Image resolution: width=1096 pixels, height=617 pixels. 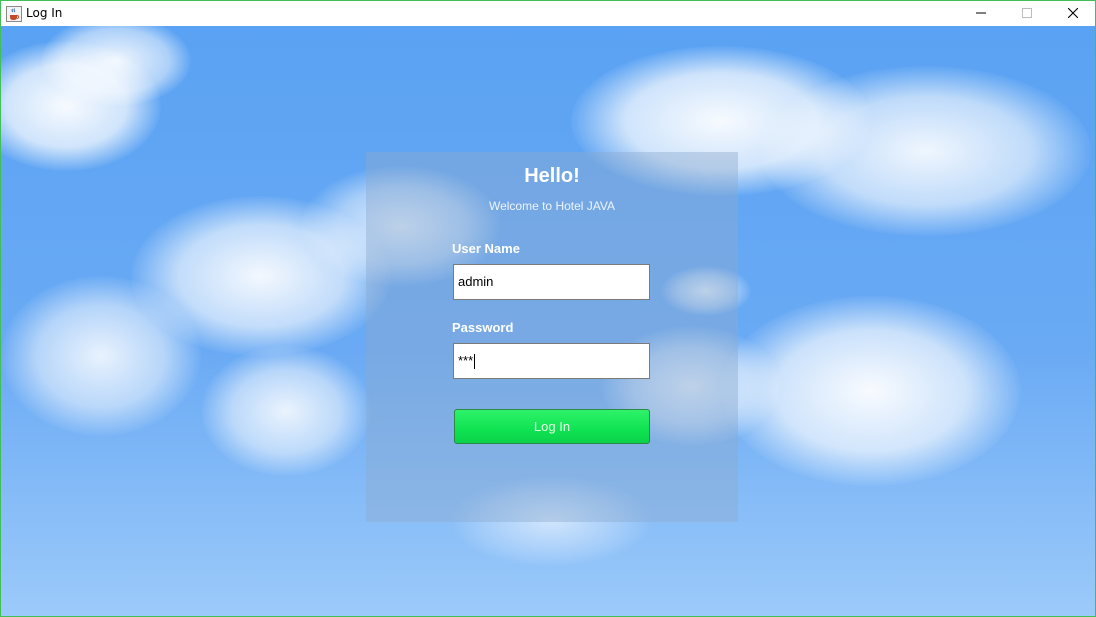 I want to click on username-label: User Name, so click(x=486, y=248).